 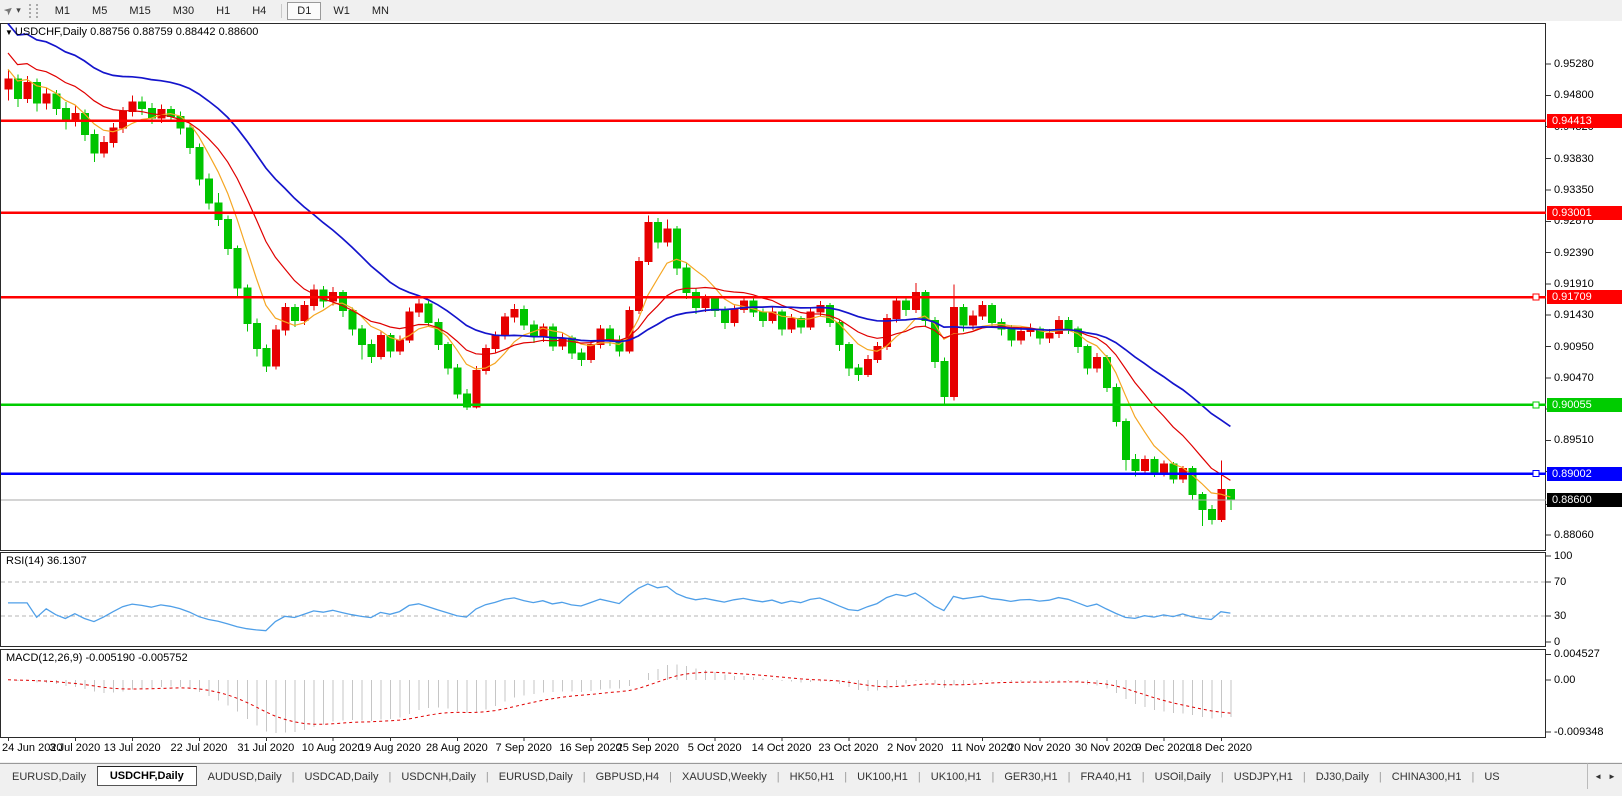 I want to click on timeframe-button-m5: M5, so click(x=99, y=11).